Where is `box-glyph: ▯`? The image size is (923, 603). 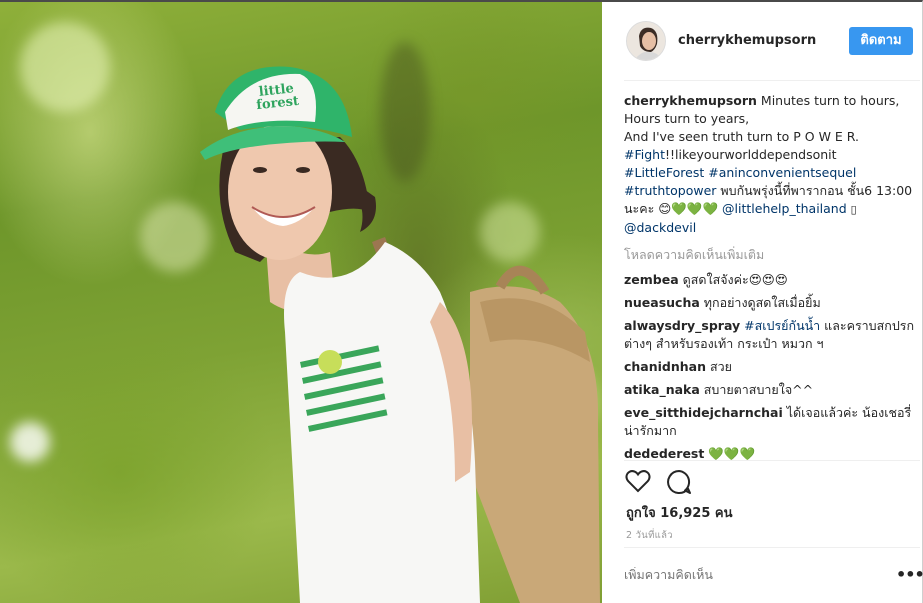 box-glyph: ▯ is located at coordinates (853, 209).